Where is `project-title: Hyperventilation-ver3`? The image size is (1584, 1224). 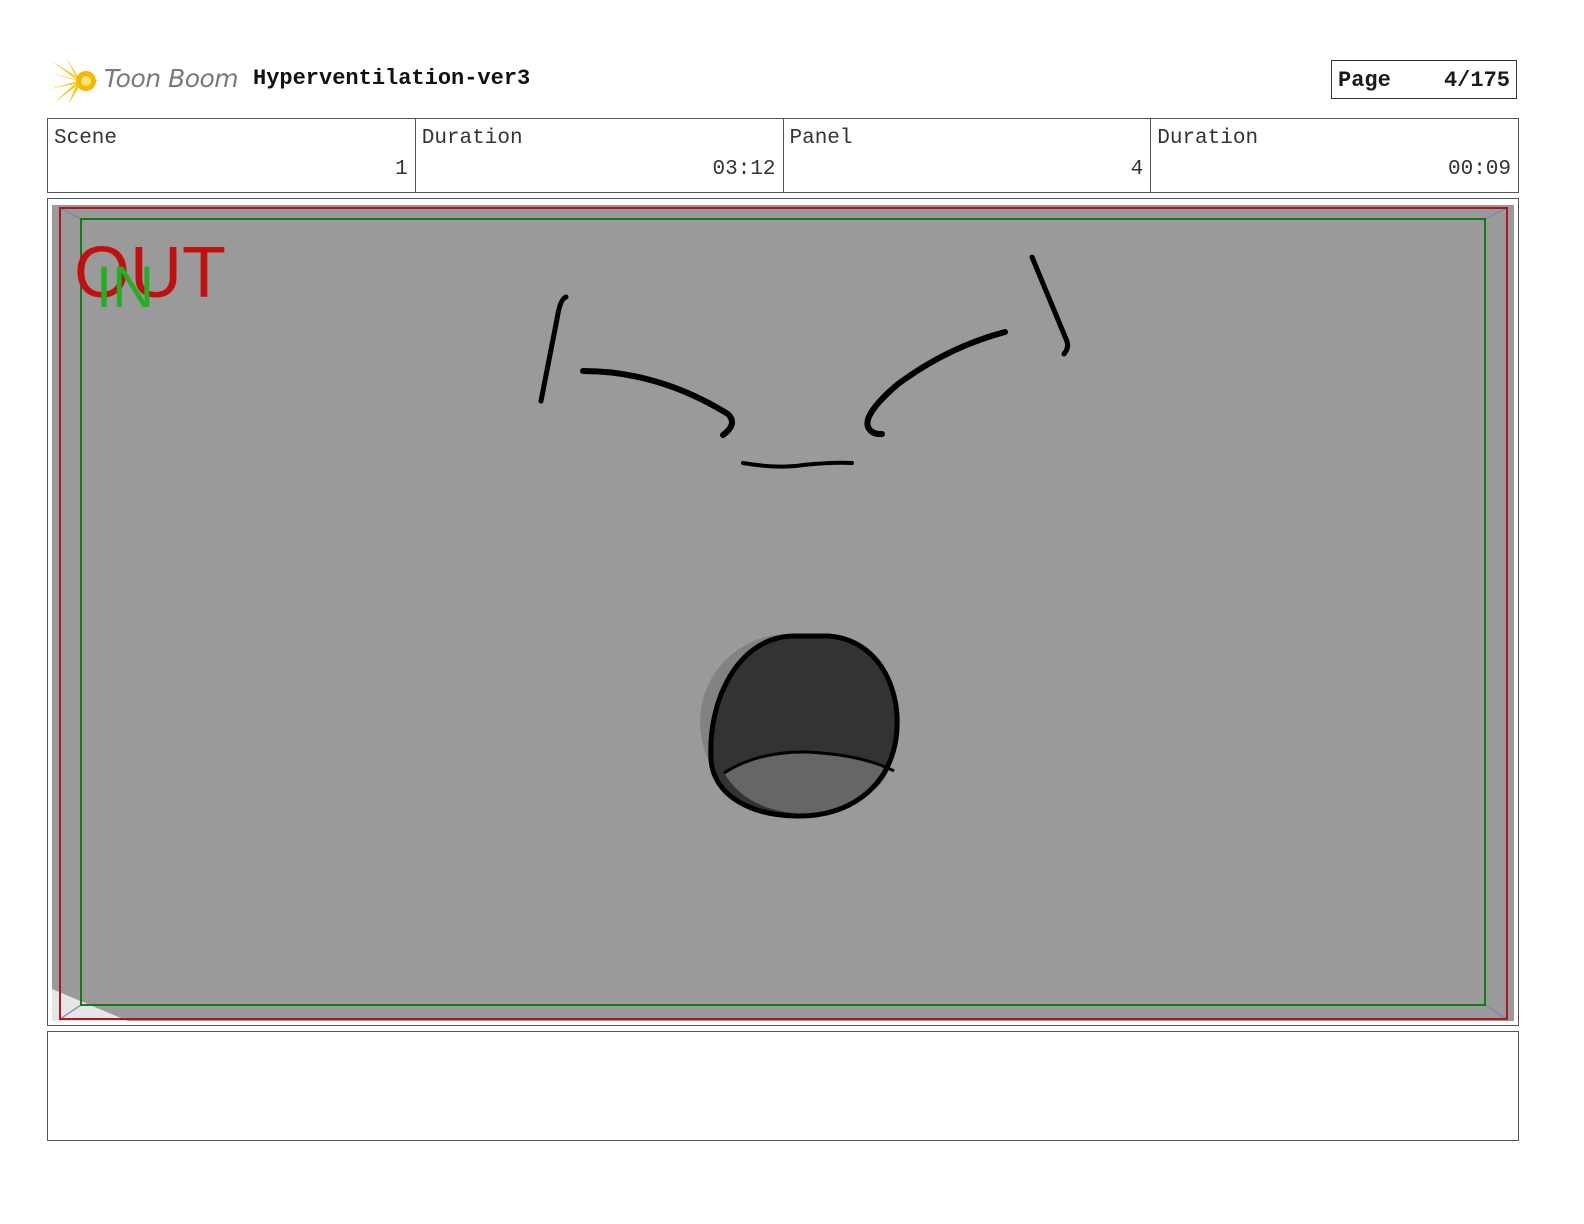 project-title: Hyperventilation-ver3 is located at coordinates (392, 78).